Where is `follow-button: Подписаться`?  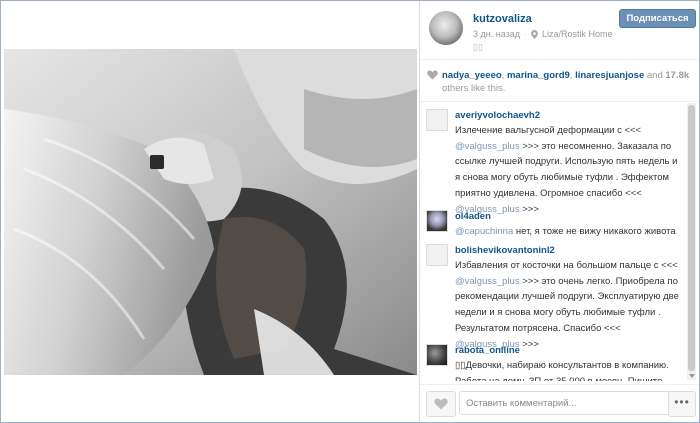 follow-button: Подписаться is located at coordinates (657, 18).